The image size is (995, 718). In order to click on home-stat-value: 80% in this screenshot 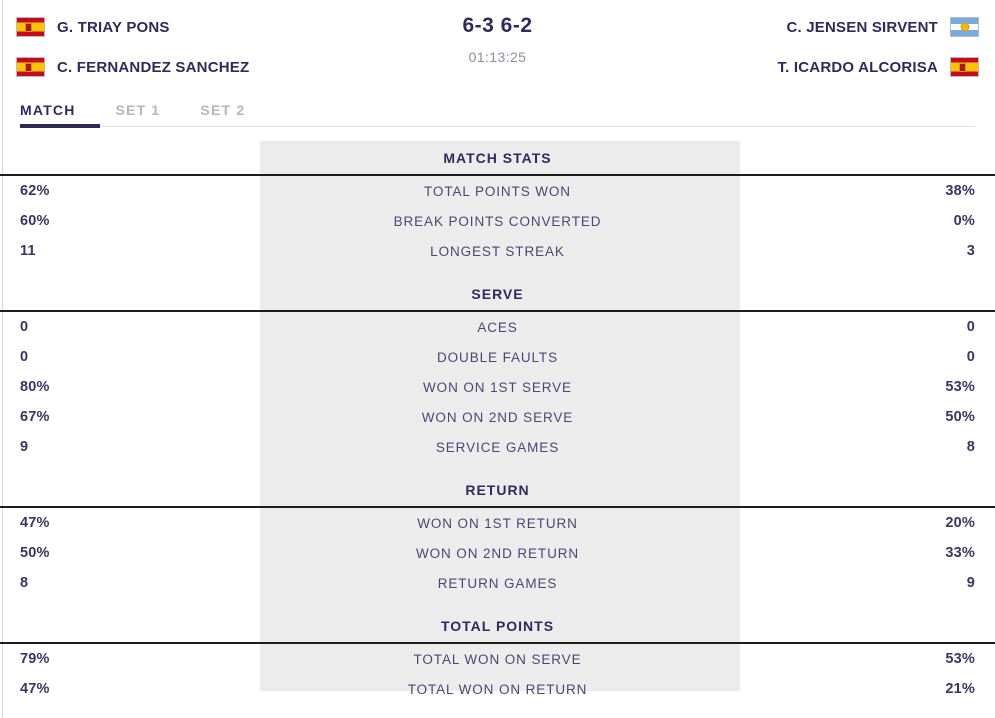, I will do `click(35, 387)`.